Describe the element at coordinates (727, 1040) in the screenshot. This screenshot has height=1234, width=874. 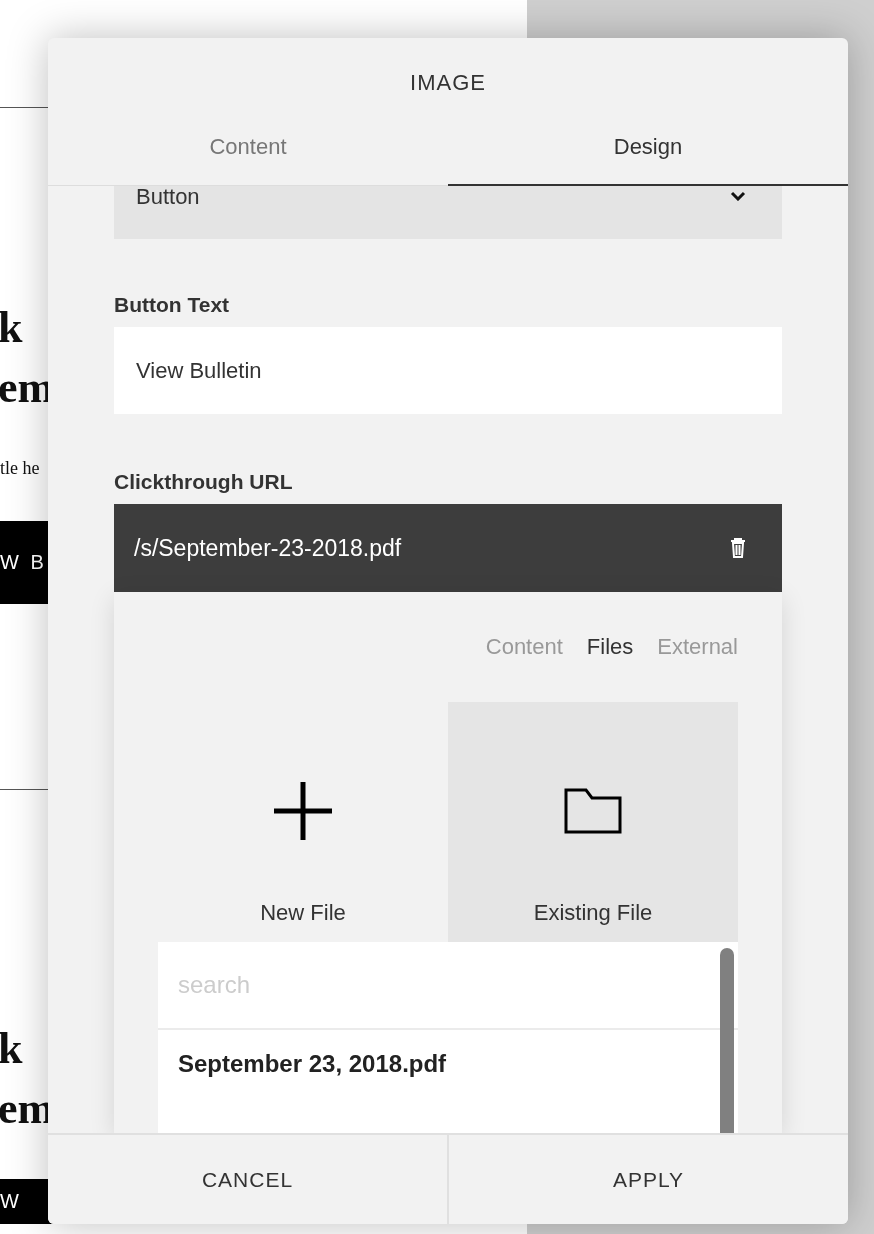
I see `scrollbar` at that location.